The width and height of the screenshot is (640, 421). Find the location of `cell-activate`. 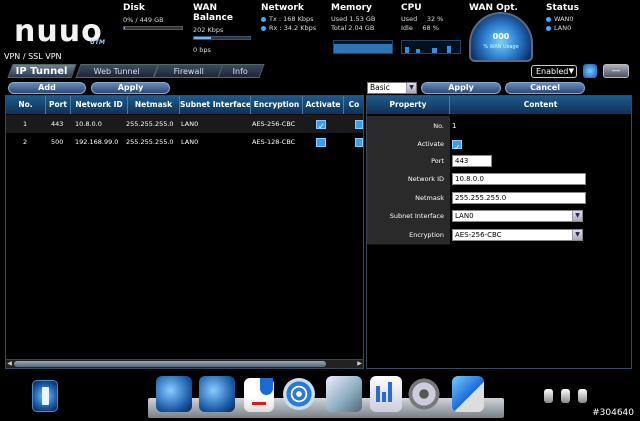

cell-activate is located at coordinates (321, 142).